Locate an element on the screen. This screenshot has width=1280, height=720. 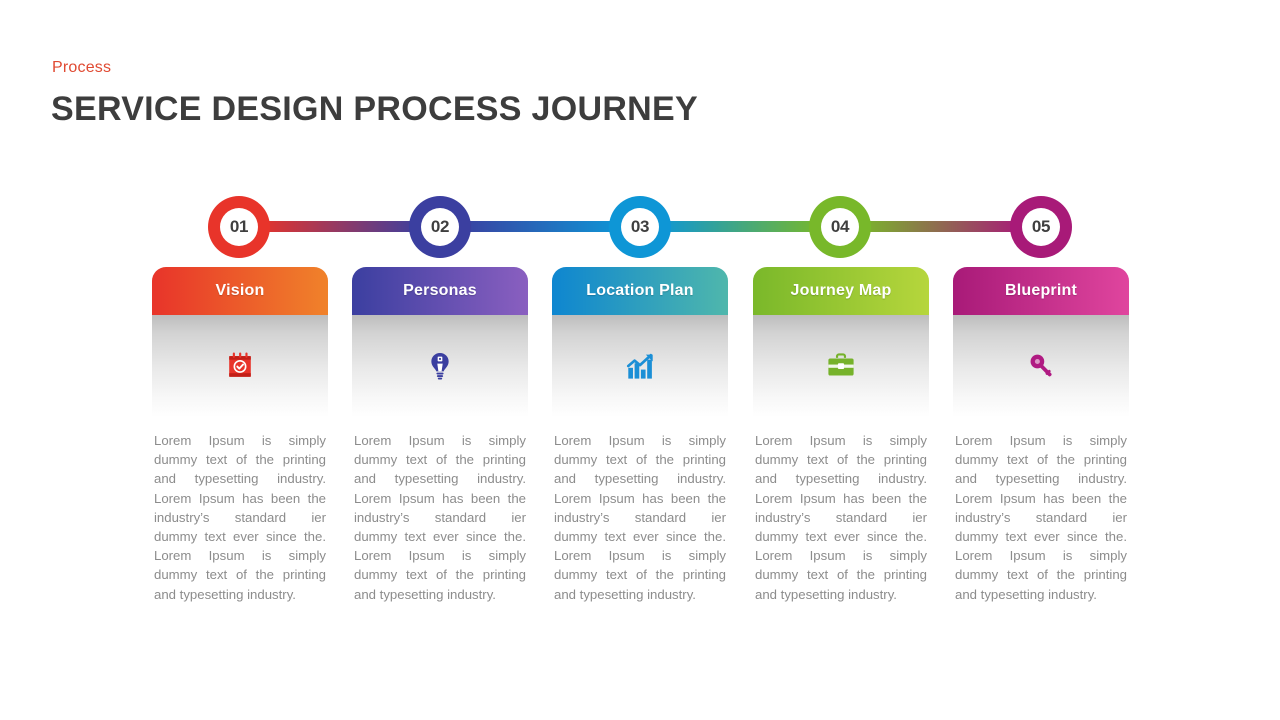
bar-chart-growth-icon is located at coordinates (640, 366).